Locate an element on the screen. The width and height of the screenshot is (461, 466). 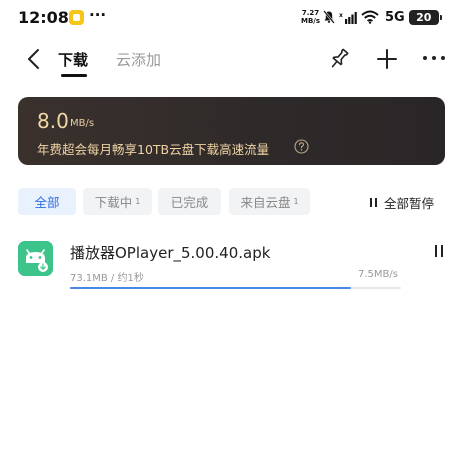
status-time: 12:08 is located at coordinates (43, 17).